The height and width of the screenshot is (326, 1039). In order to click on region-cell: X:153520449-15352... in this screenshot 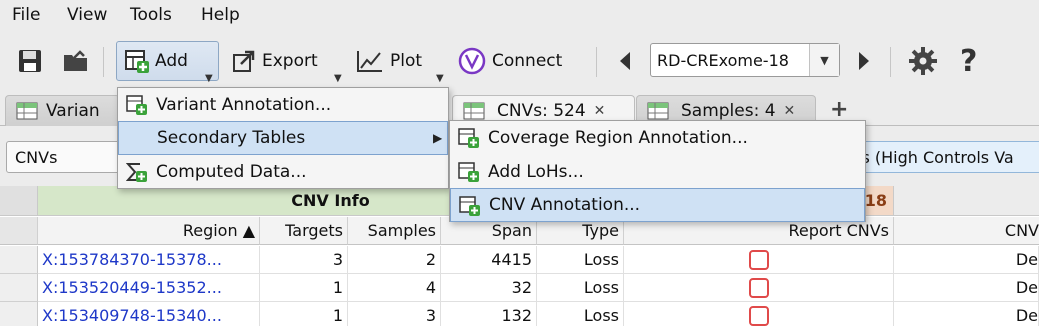, I will do `click(149, 288)`.